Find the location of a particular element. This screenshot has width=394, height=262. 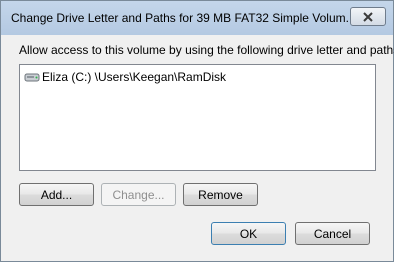

drive-icon is located at coordinates (32, 77).